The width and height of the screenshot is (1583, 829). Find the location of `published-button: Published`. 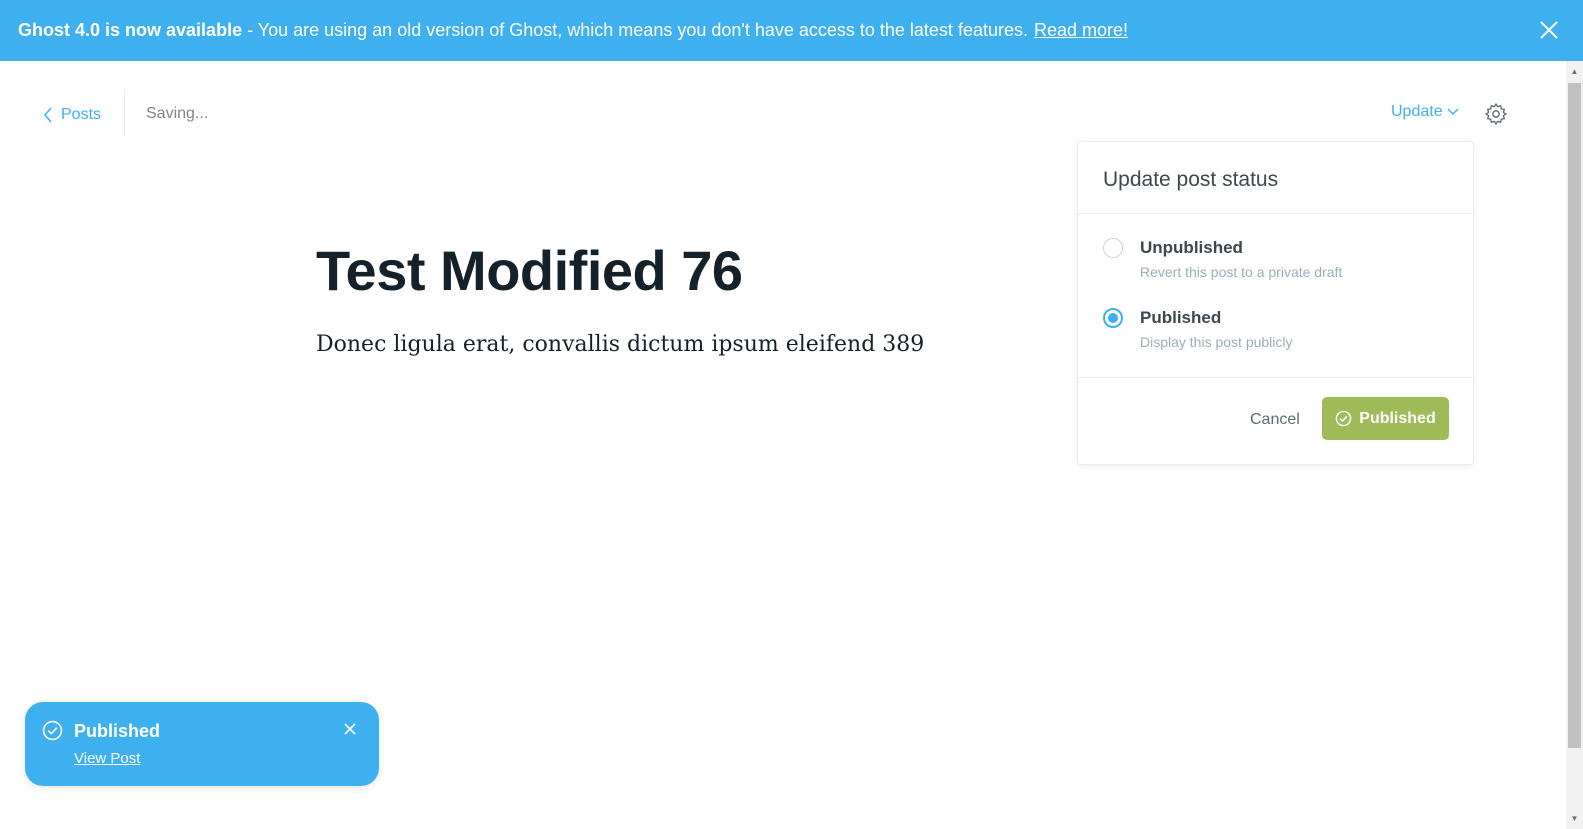

published-button: Published is located at coordinates (1385, 418).